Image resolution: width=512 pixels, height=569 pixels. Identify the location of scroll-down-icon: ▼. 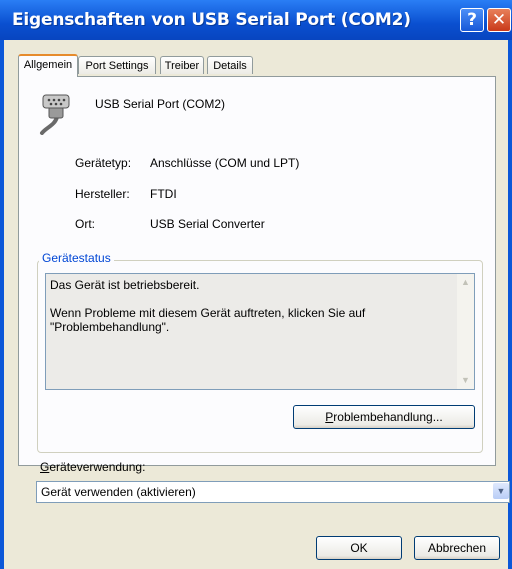
(465, 380).